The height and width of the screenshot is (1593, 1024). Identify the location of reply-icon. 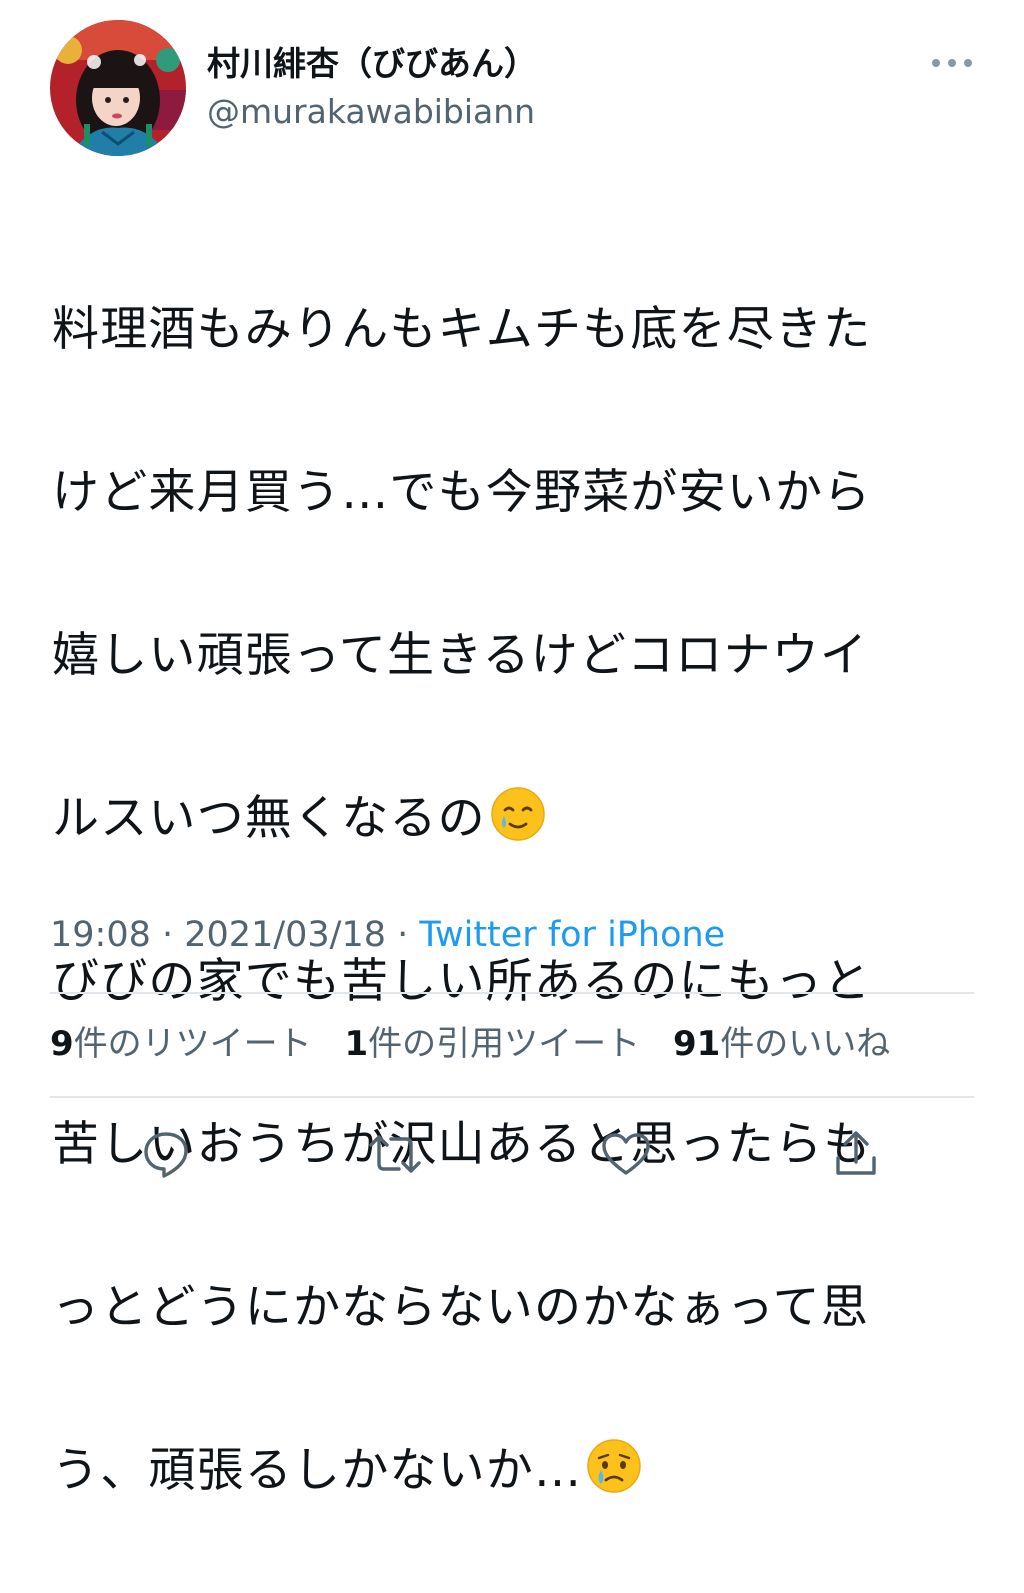
(166, 1155).